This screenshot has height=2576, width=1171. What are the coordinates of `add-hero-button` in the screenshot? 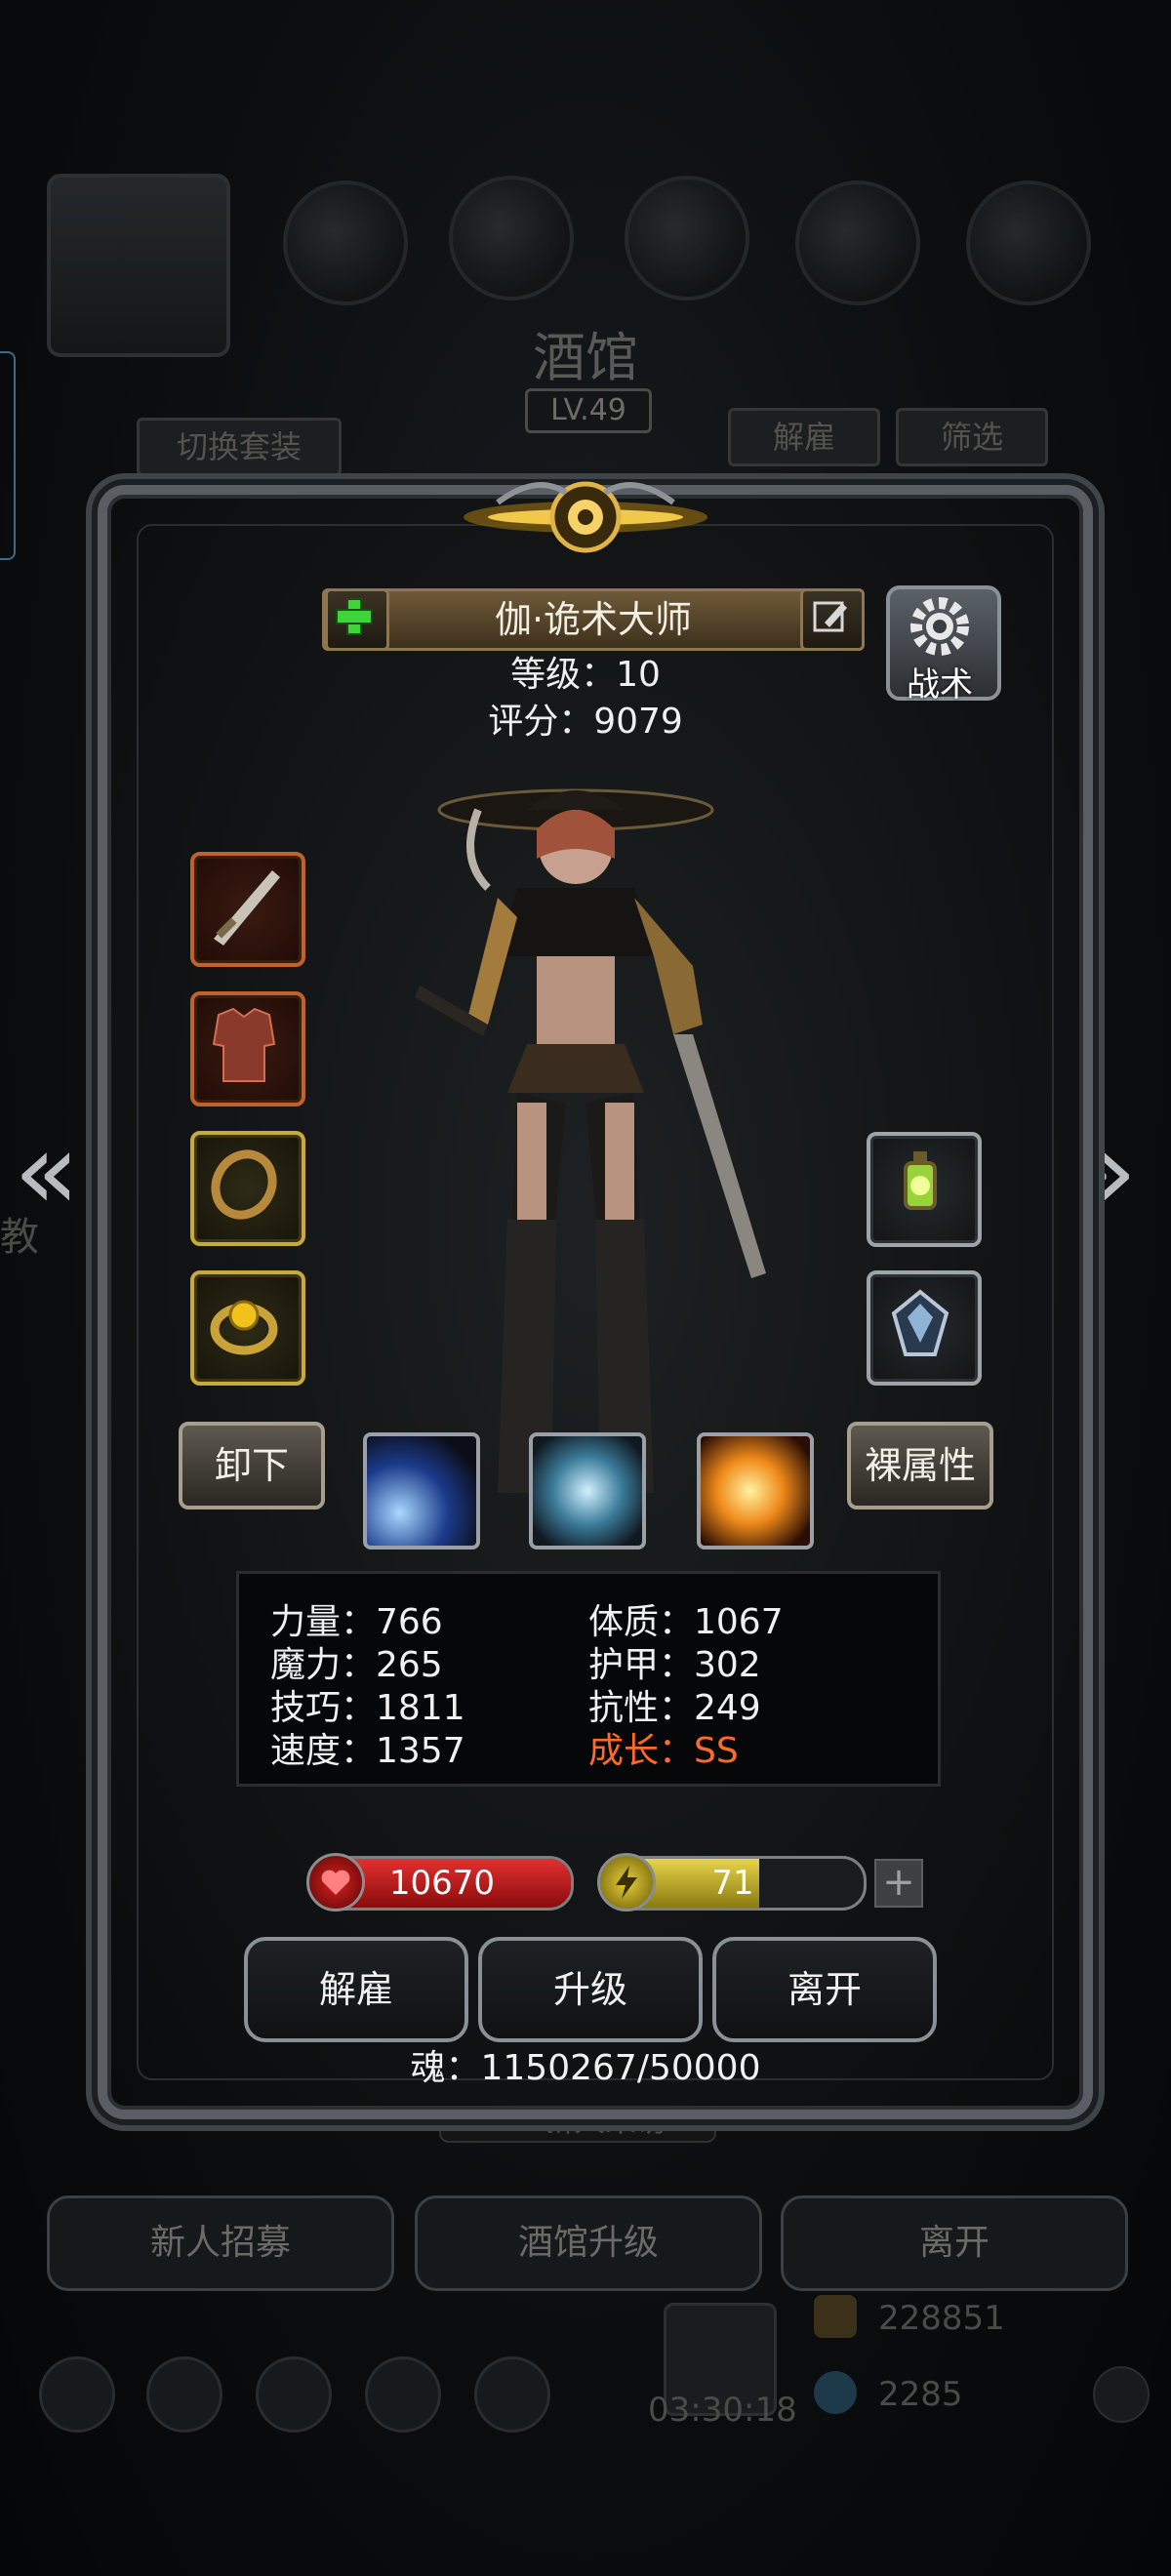 It's located at (357, 619).